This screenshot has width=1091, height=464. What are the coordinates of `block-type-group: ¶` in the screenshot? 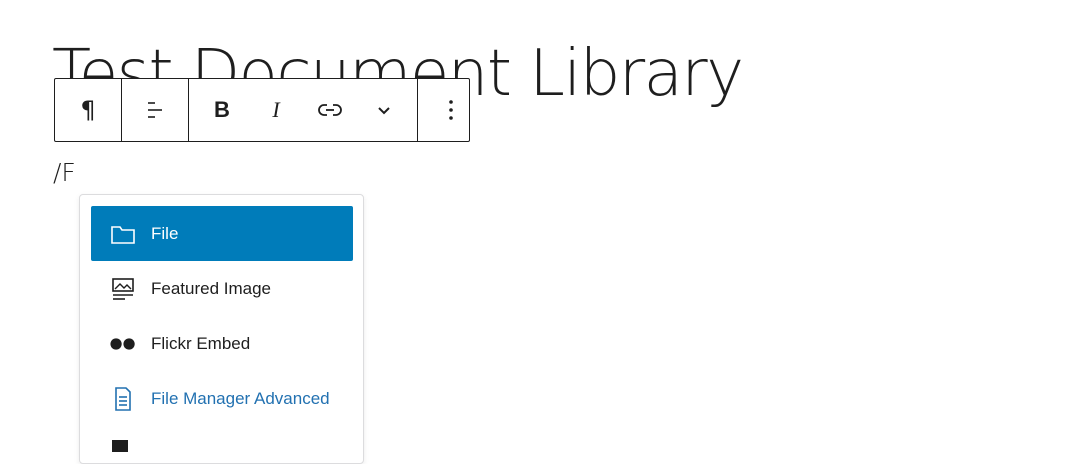 It's located at (88, 110).